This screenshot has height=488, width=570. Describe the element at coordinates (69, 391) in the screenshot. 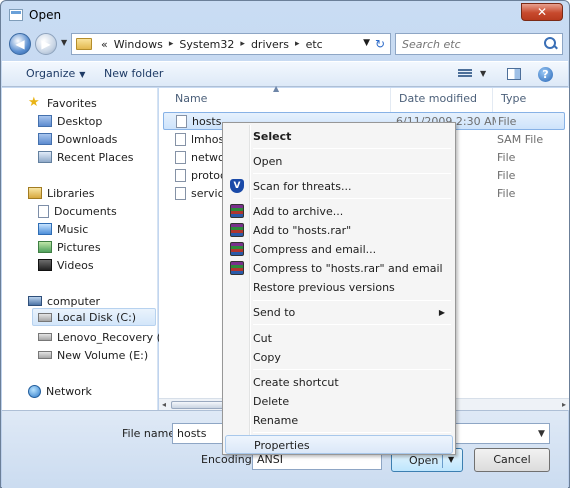

I see `sidebar-item-label: Network` at that location.